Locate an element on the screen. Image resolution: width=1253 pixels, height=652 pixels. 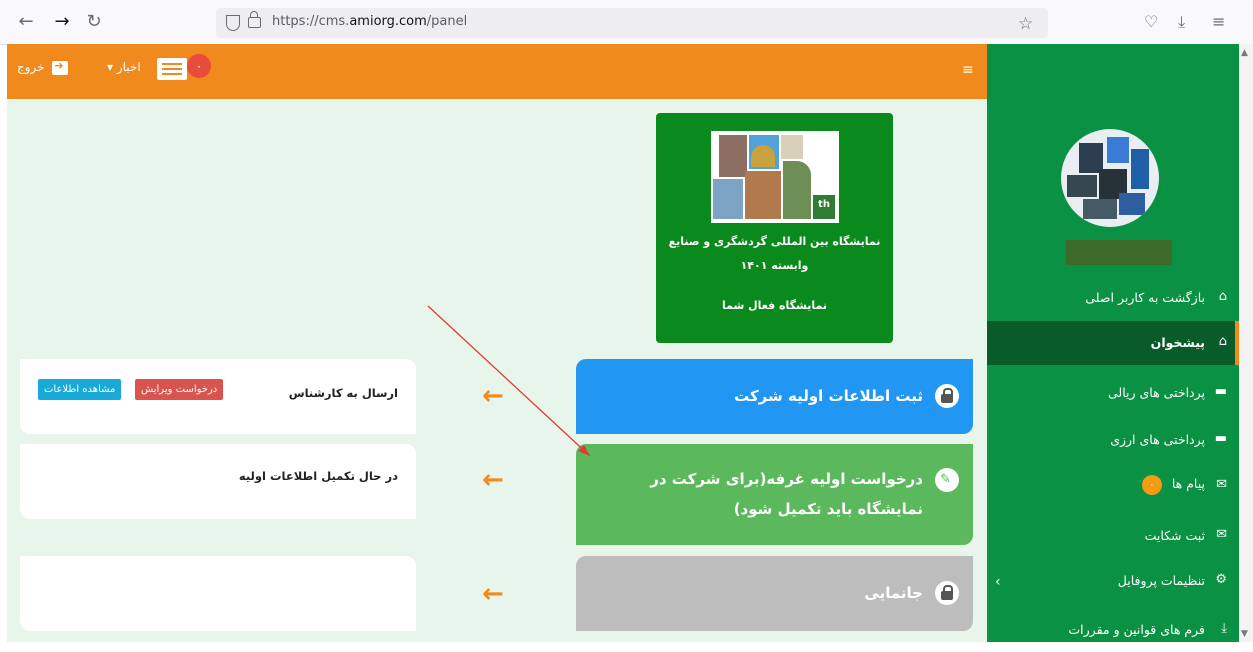
sidebar-item-messages: ✉ ۰ پیام ها is located at coordinates (1113, 486).